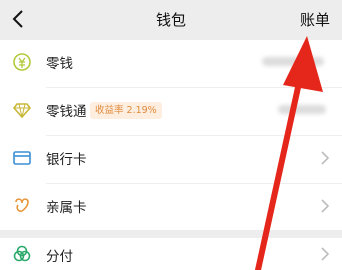 The image size is (342, 270). What do you see at coordinates (171, 254) in the screenshot?
I see `wallet-item-installment: 分付` at bounding box center [171, 254].